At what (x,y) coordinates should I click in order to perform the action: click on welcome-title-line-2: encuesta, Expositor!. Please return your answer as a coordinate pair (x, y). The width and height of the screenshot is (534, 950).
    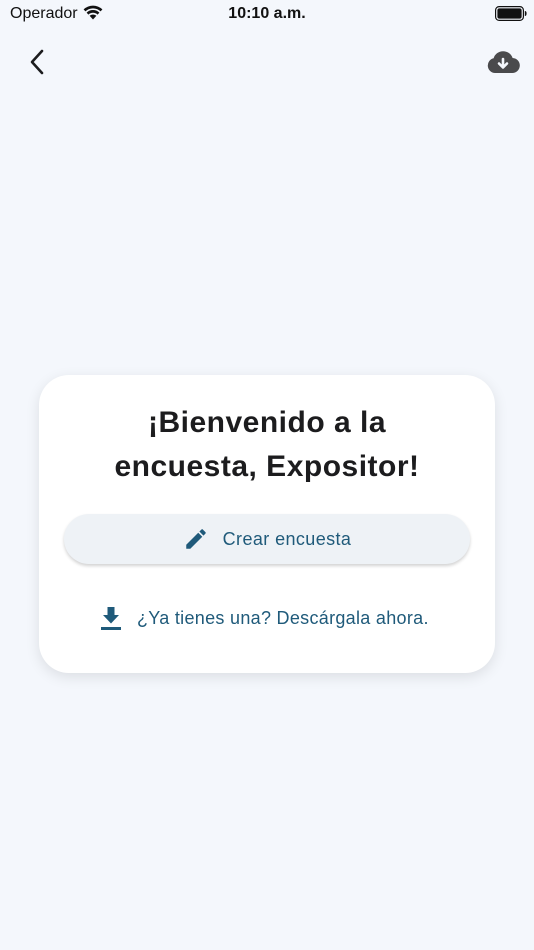
    Looking at the image, I should click on (267, 466).